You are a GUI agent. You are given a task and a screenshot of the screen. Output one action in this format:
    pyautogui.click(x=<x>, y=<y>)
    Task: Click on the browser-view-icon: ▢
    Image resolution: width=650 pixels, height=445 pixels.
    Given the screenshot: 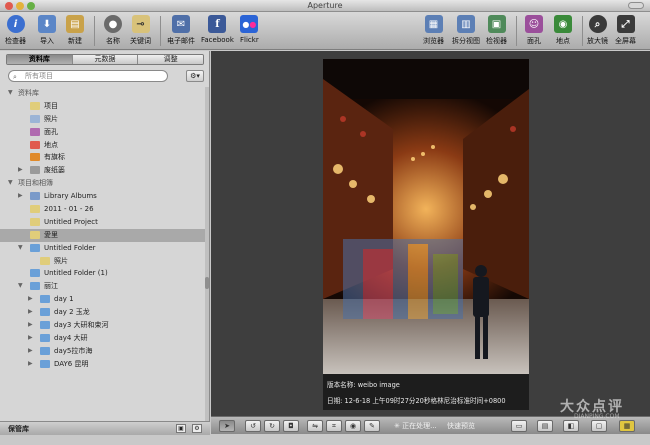 What is the action you would take?
    pyautogui.click(x=599, y=426)
    